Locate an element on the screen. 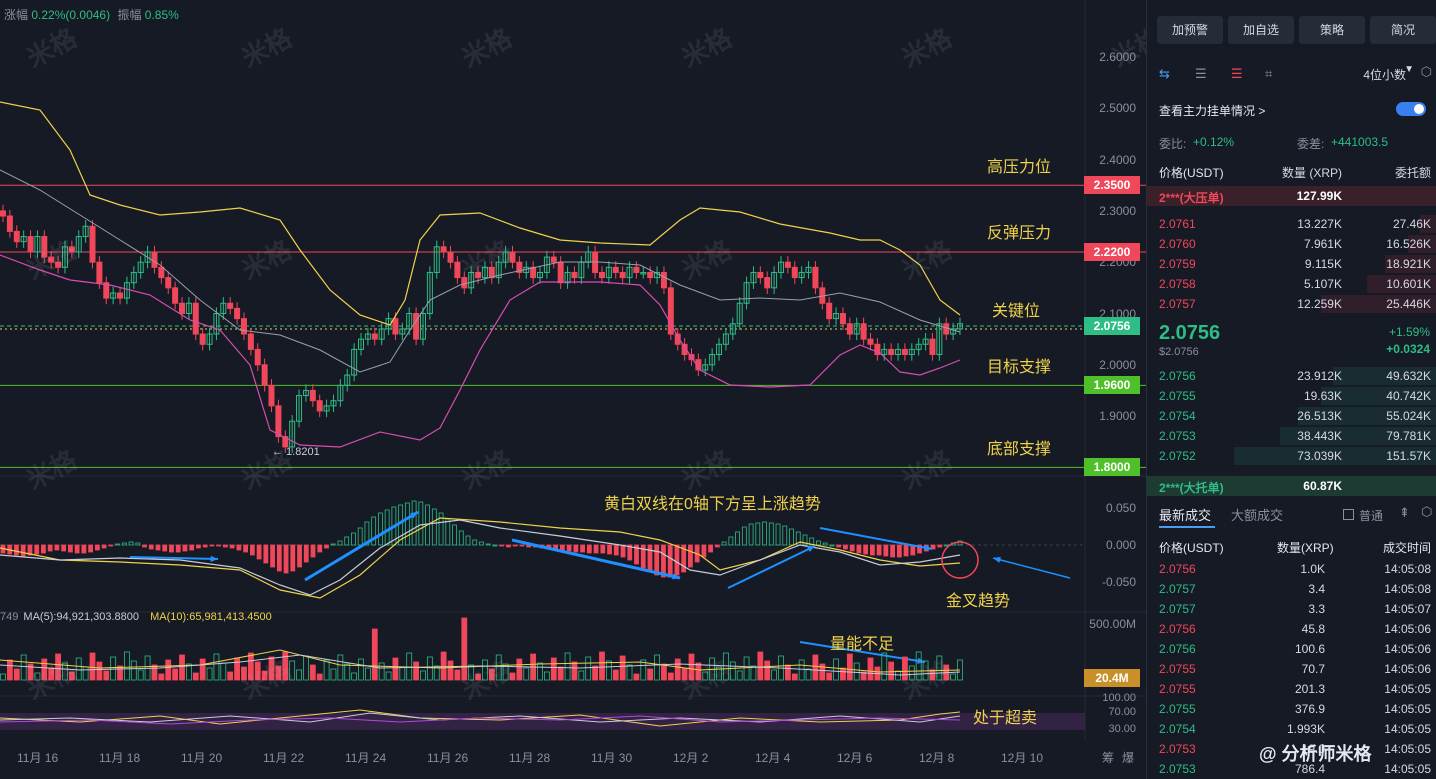 The height and width of the screenshot is (779, 1436). layout-expand-icon: ⌗ is located at coordinates (1274, 73).